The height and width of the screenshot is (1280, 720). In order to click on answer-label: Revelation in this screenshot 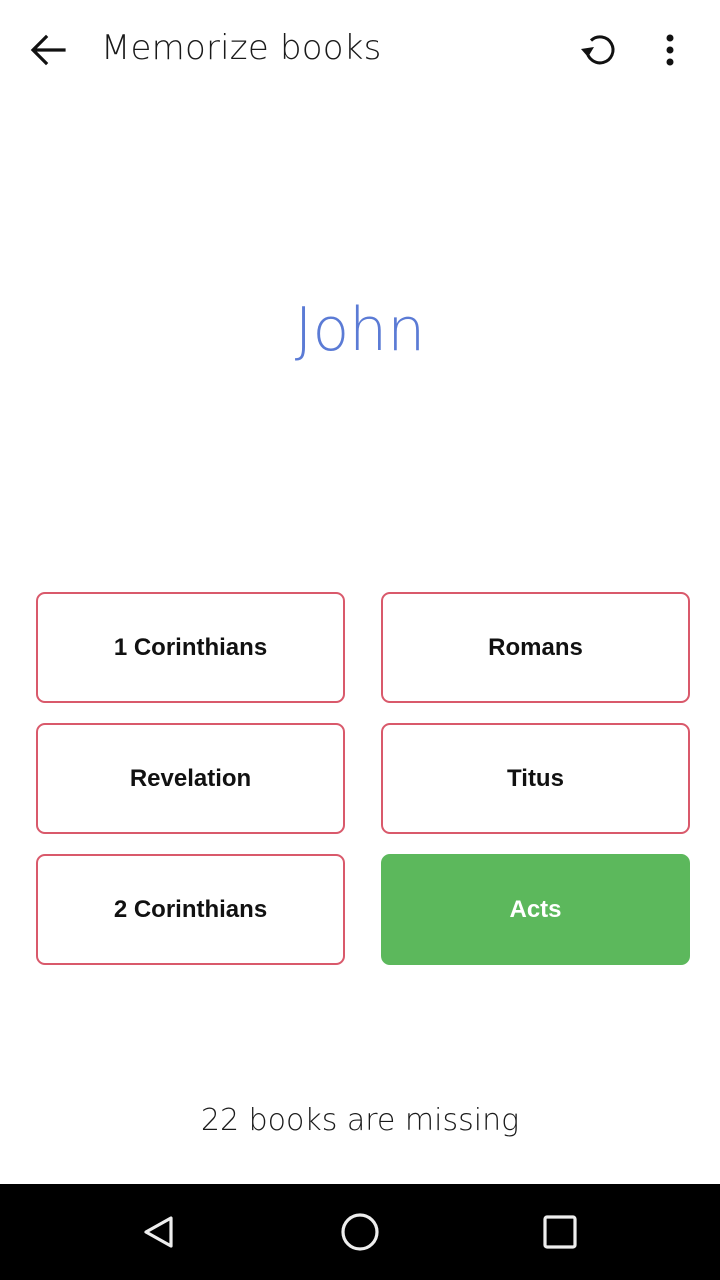, I will do `click(190, 778)`.